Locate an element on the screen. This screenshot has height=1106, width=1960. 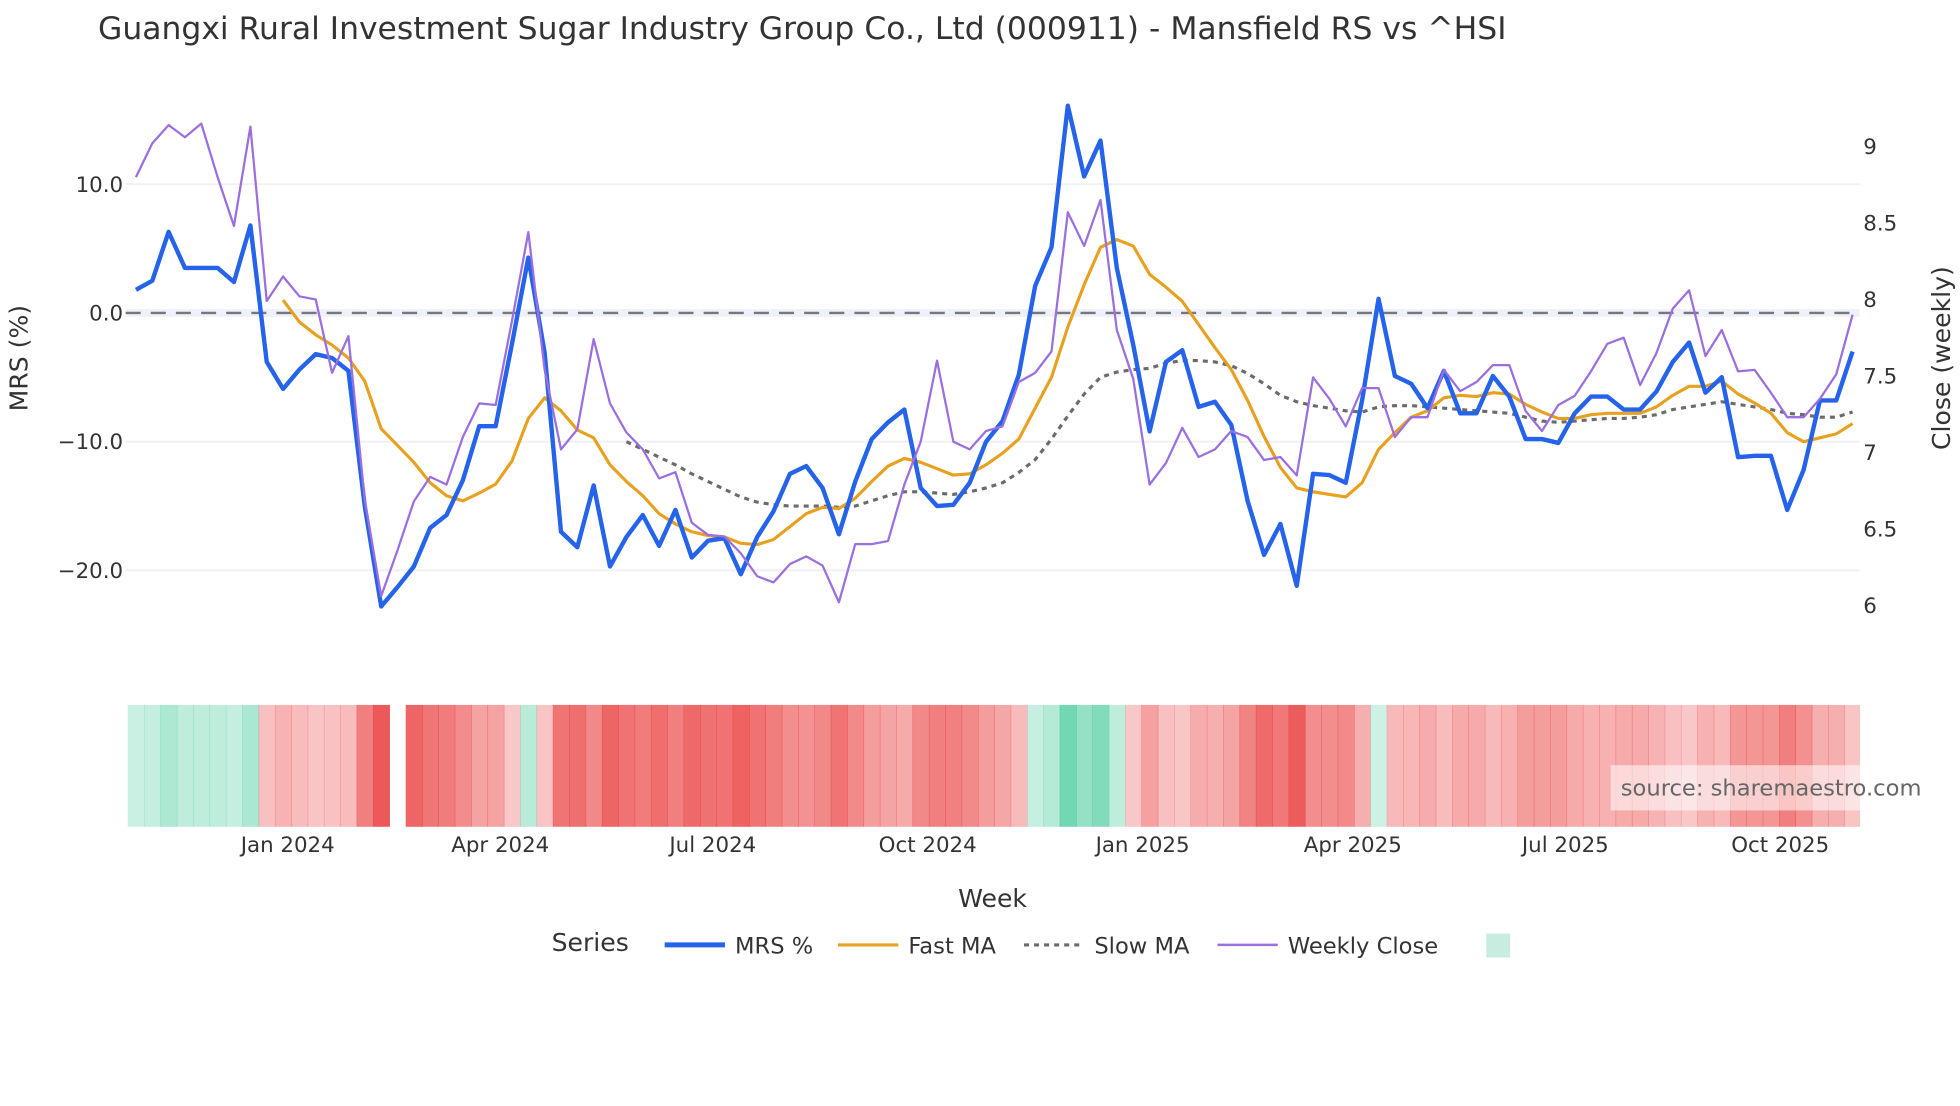
legend-item-fast-ma: Fast MA is located at coordinates (917, 947).